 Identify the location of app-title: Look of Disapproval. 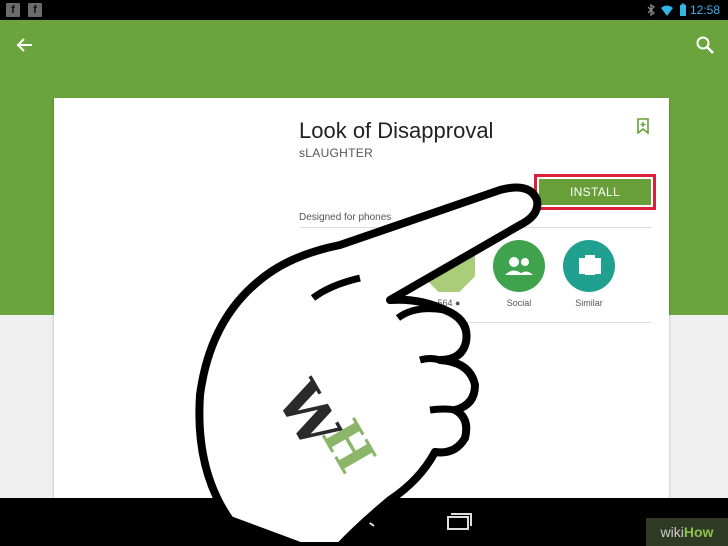
(396, 130).